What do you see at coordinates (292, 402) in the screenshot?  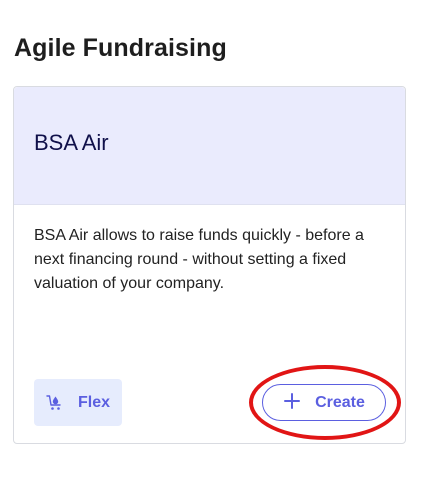 I see `plus-icon` at bounding box center [292, 402].